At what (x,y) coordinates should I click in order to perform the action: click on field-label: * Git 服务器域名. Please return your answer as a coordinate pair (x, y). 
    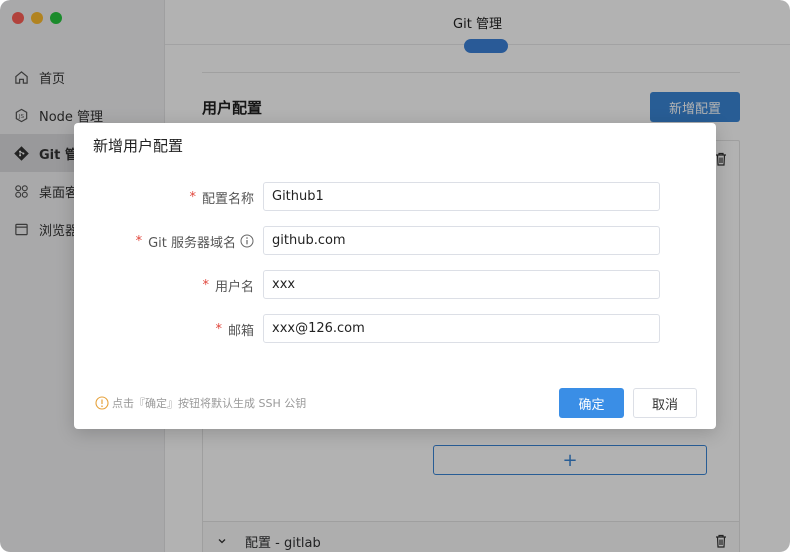
    Looking at the image, I should click on (195, 241).